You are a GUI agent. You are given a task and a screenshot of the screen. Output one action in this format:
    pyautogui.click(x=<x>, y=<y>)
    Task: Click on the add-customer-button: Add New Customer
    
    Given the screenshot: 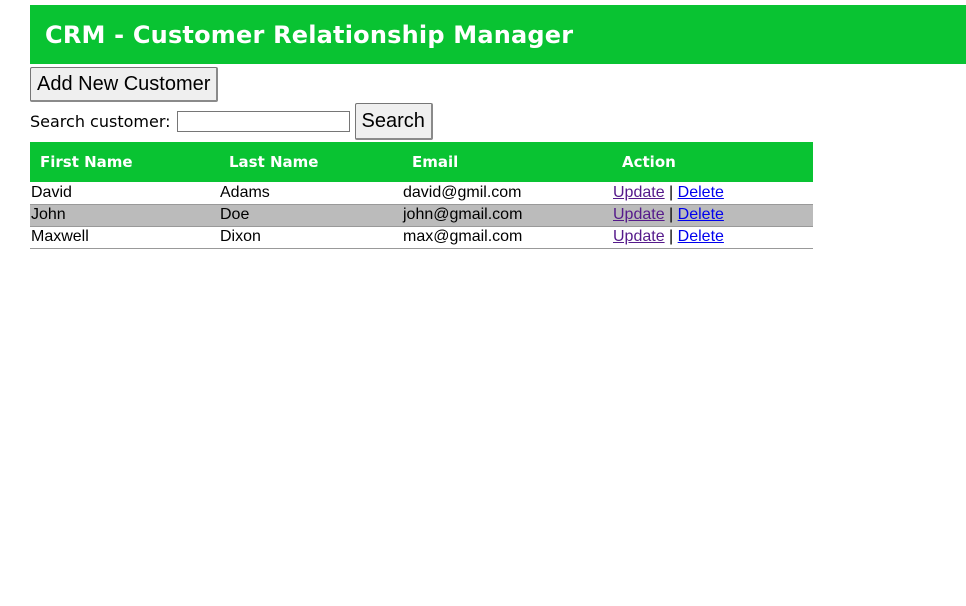 What is the action you would take?
    pyautogui.click(x=124, y=84)
    